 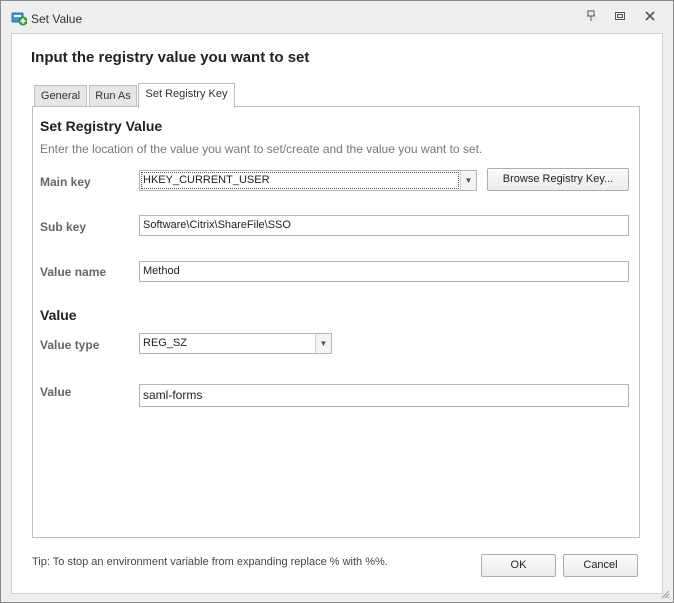 I want to click on window-title: Set Value, so click(x=57, y=19).